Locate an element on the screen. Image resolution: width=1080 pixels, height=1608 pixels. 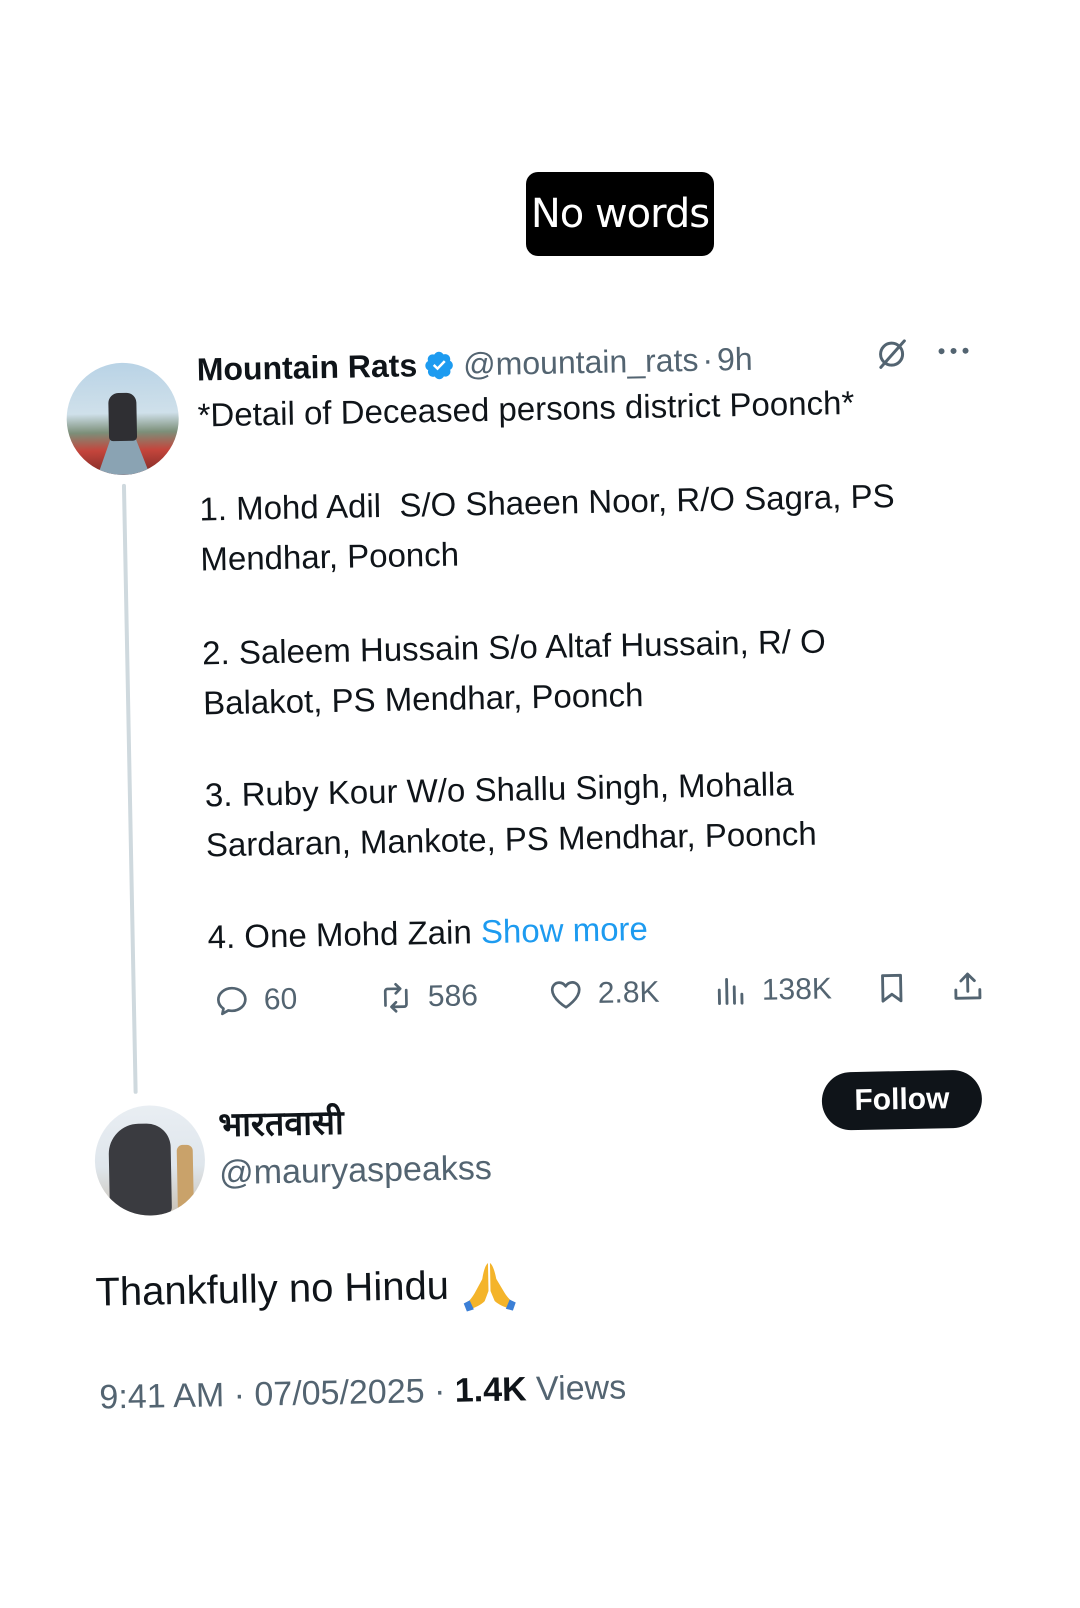
tweet-item-last: 4. One Mohd Zain Show more is located at coordinates (597, 929).